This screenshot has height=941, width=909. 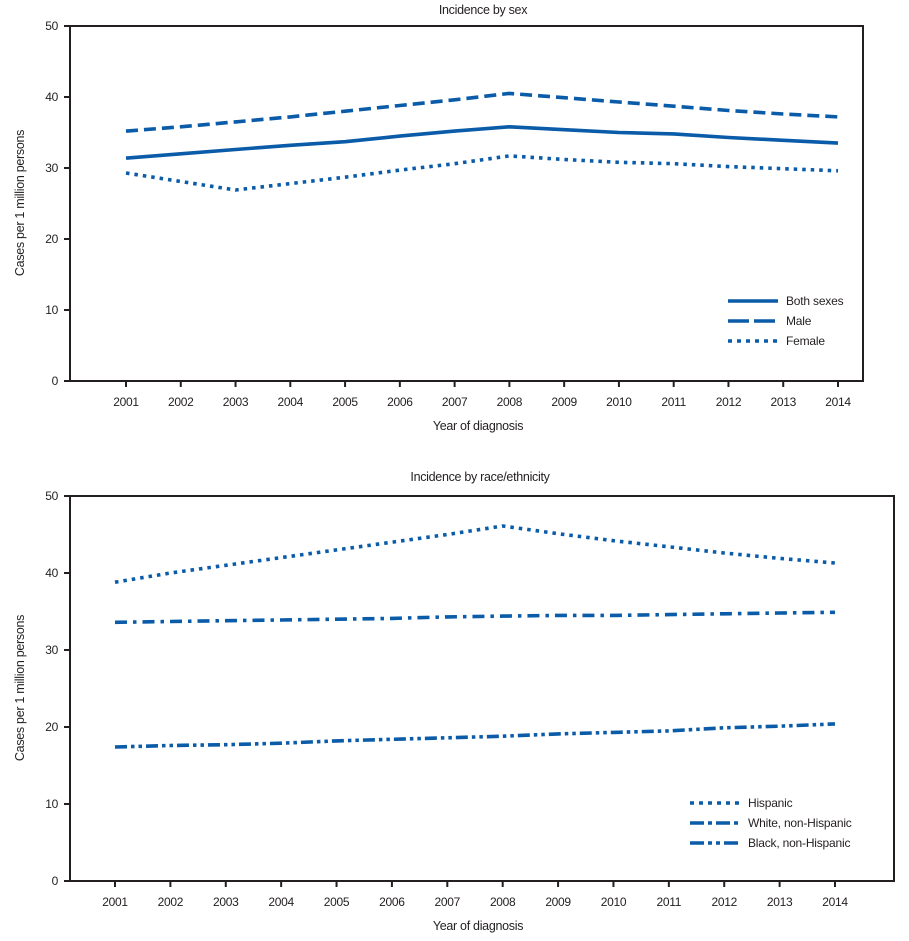 I want to click on legend-label: Female, so click(x=805, y=341).